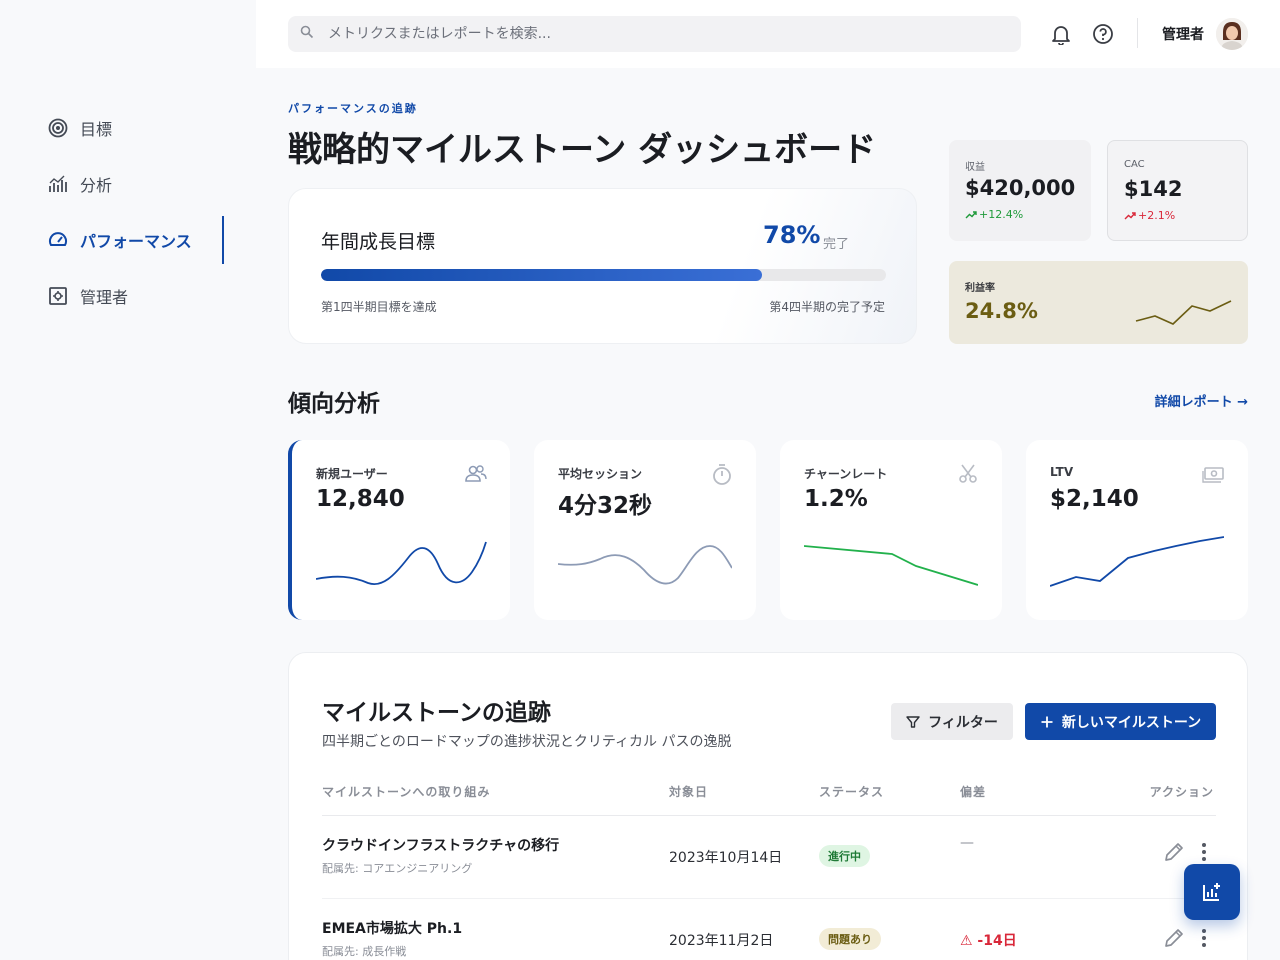 The height and width of the screenshot is (960, 1280). Describe the element at coordinates (963, 722) in the screenshot. I see `filter-button-label: フィルター` at that location.